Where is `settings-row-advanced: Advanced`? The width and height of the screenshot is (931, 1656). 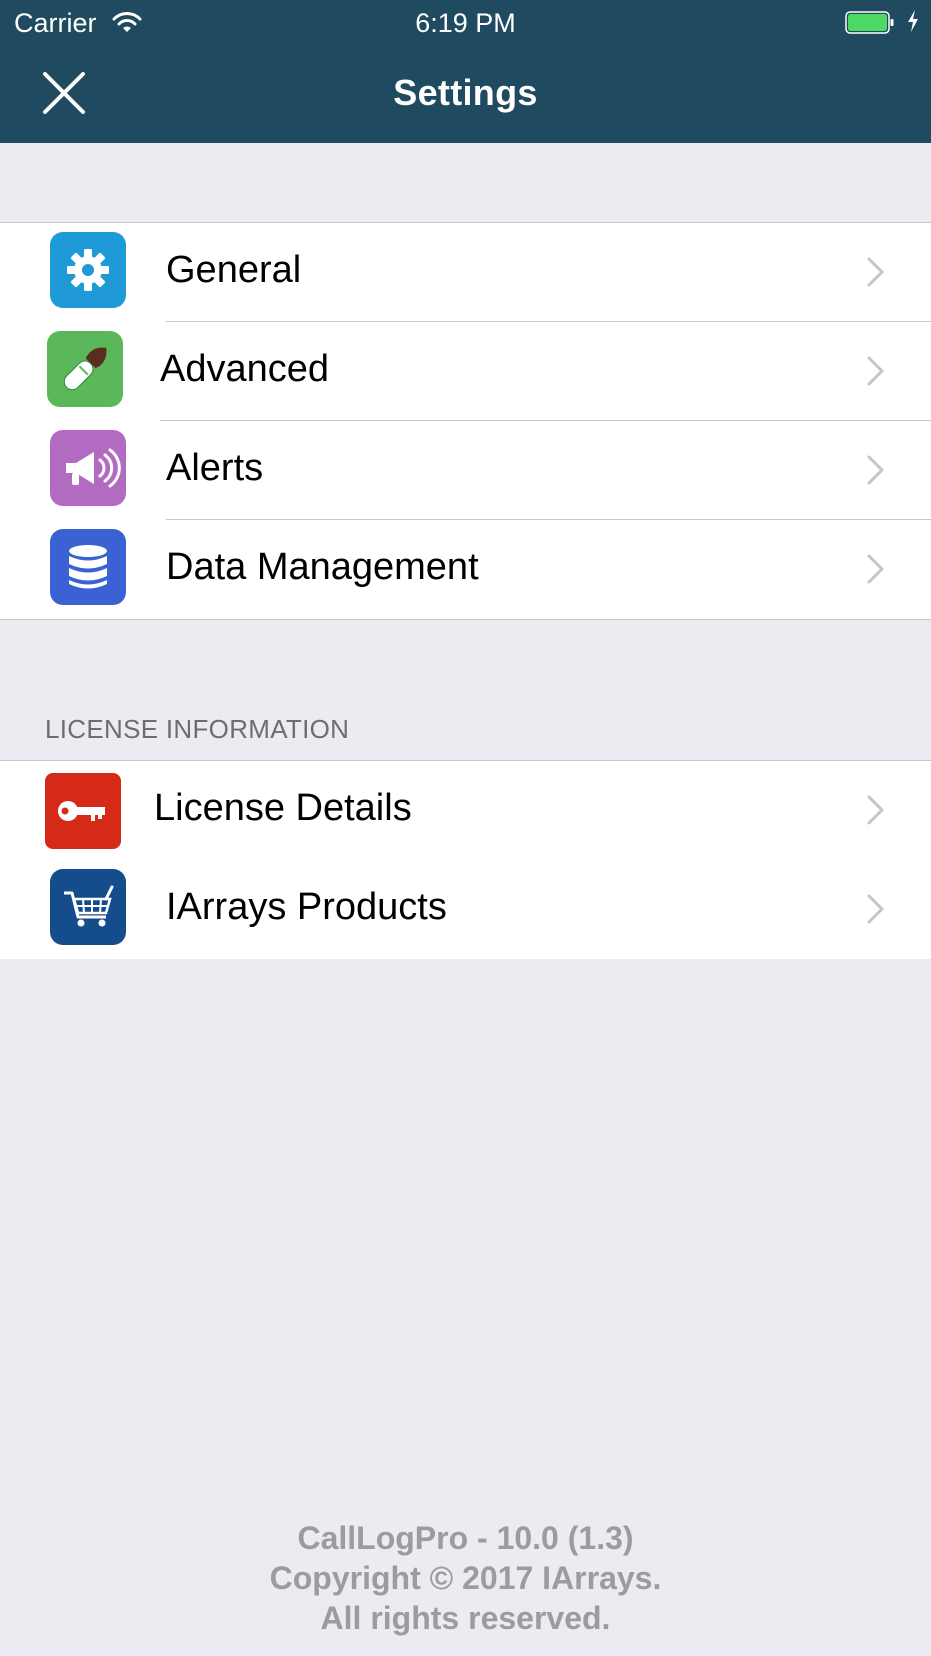
settings-row-advanced: Advanced is located at coordinates (465, 371).